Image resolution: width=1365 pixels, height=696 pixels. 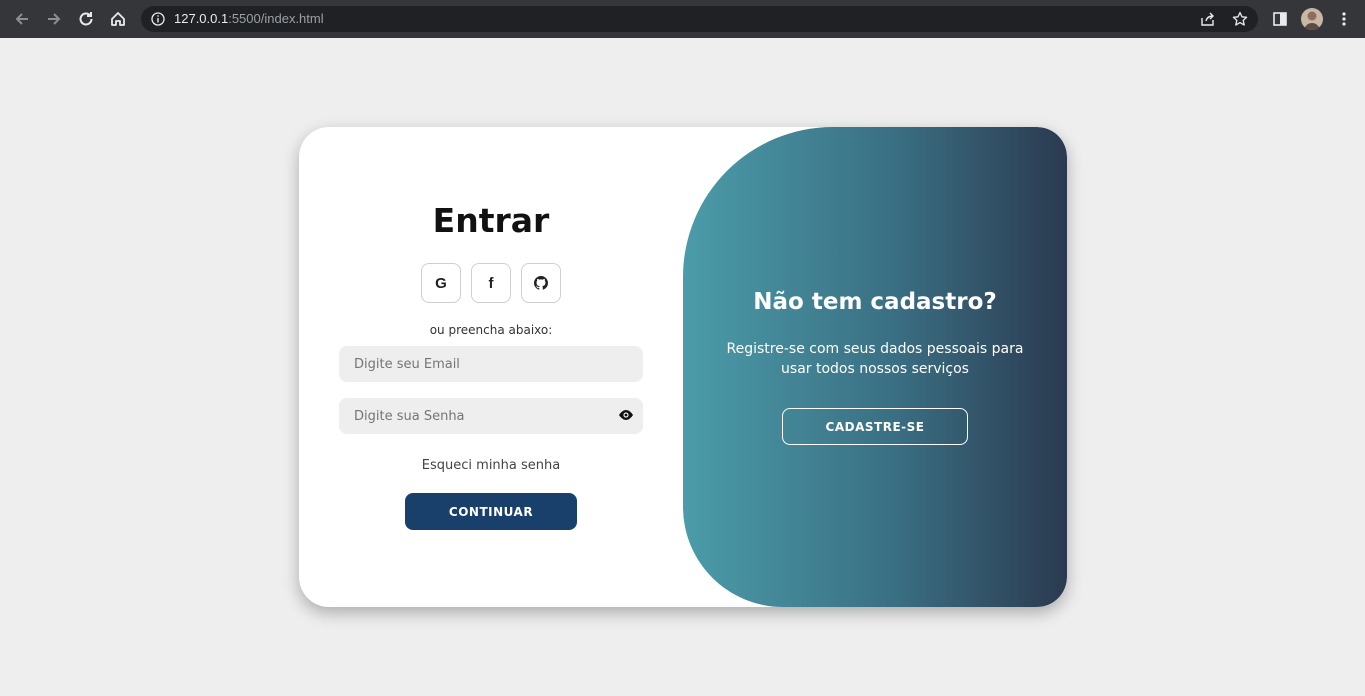 I want to click on github-login-button, so click(x=541, y=283).